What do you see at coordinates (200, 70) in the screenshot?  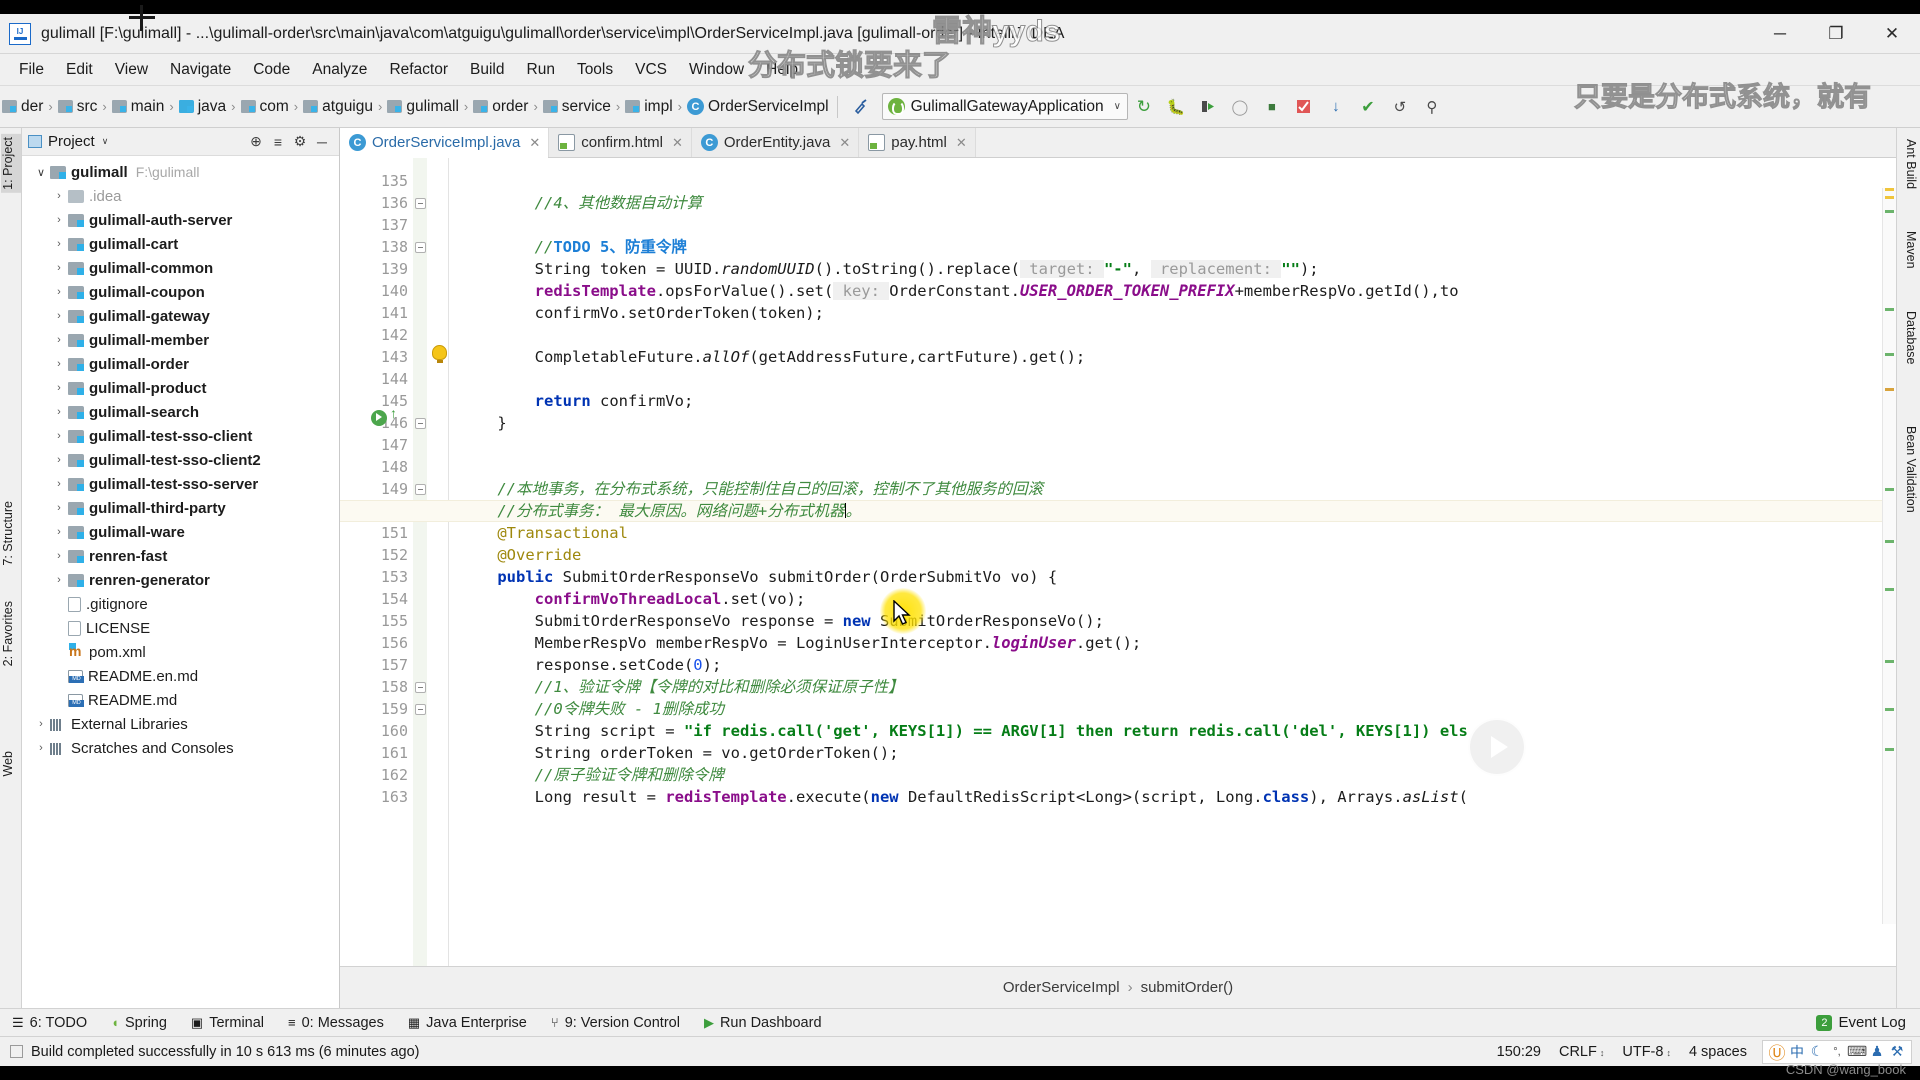 I see `menu-item-navigate: Navigate` at bounding box center [200, 70].